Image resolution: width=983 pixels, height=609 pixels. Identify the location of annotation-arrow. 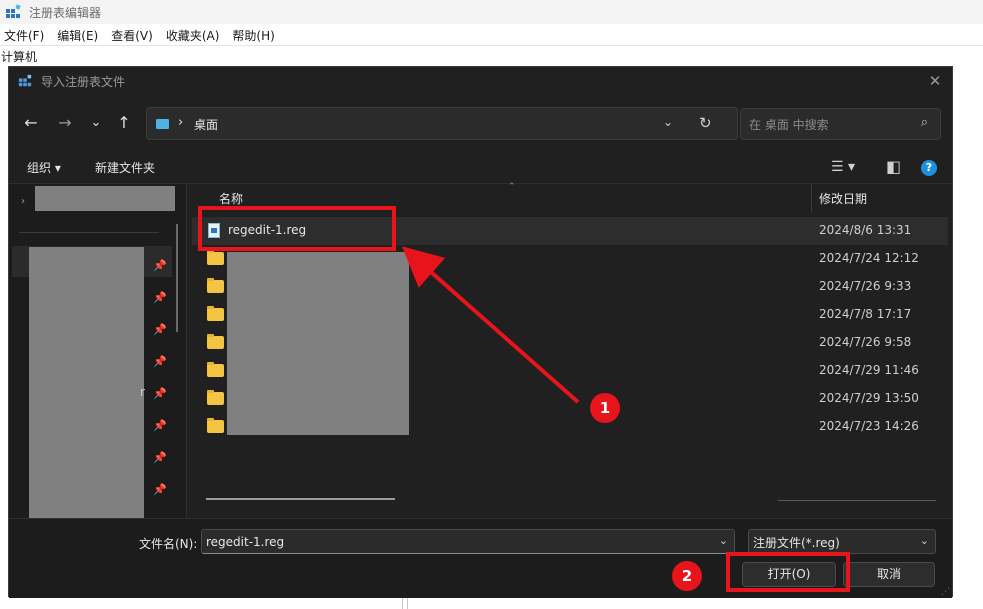
(491, 325).